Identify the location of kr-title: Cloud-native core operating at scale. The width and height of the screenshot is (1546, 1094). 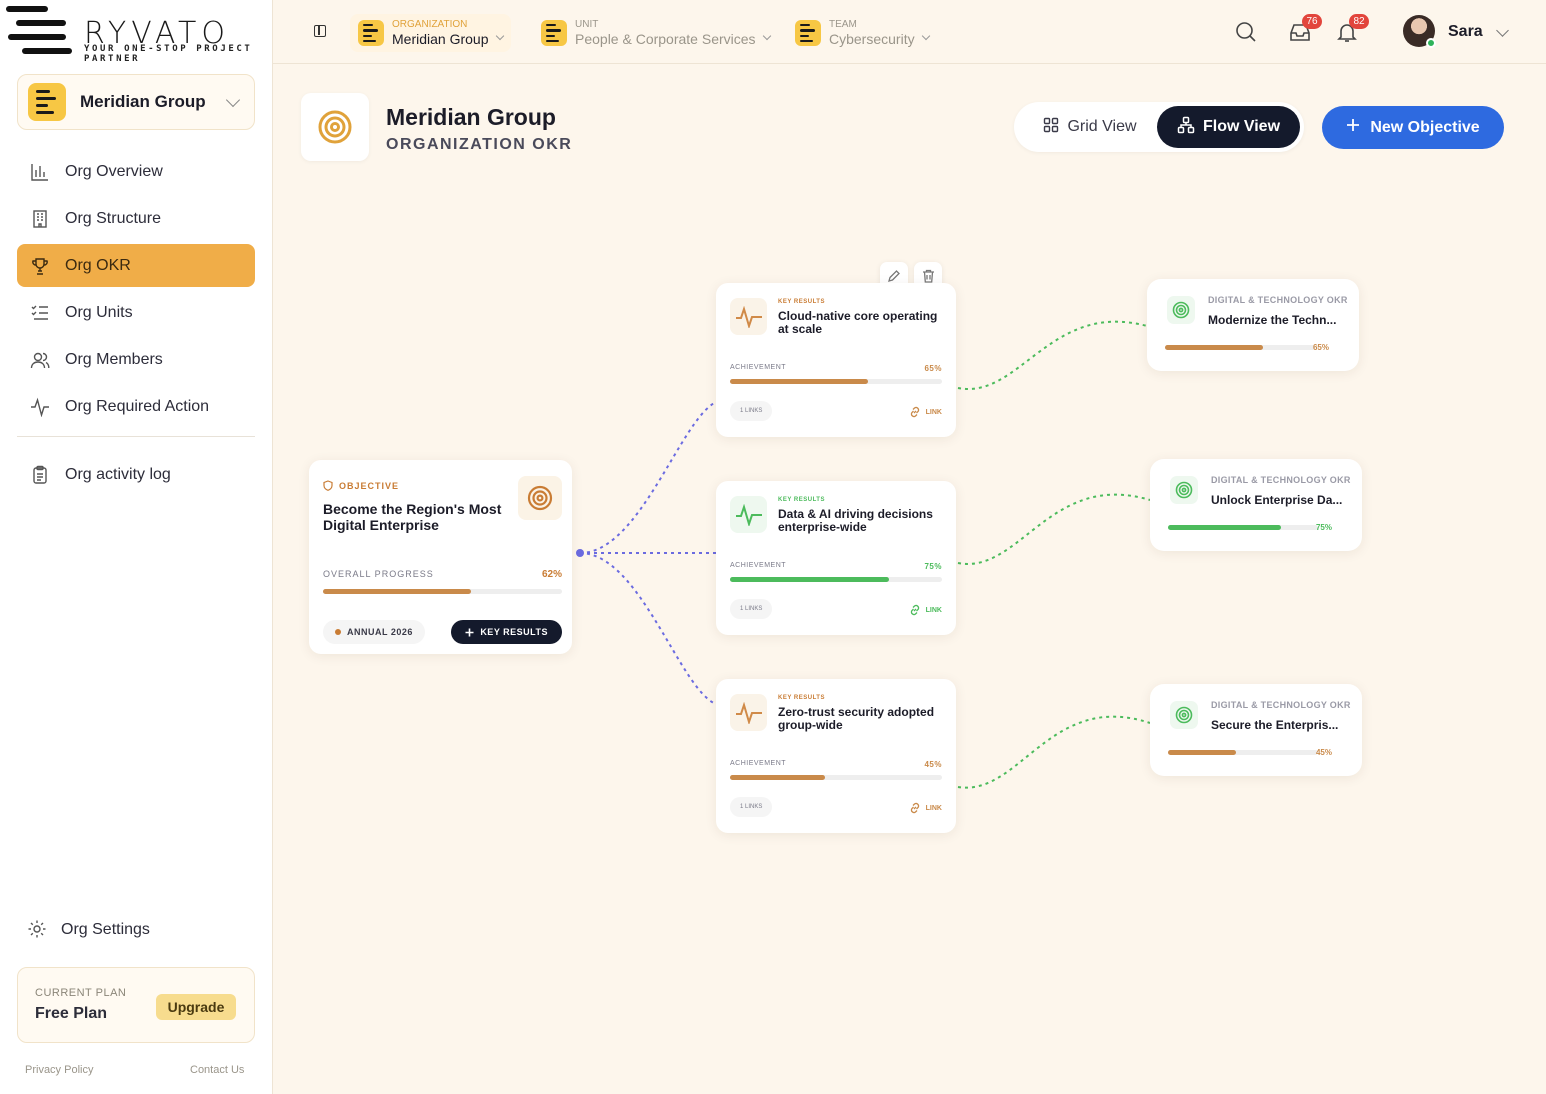
(858, 322).